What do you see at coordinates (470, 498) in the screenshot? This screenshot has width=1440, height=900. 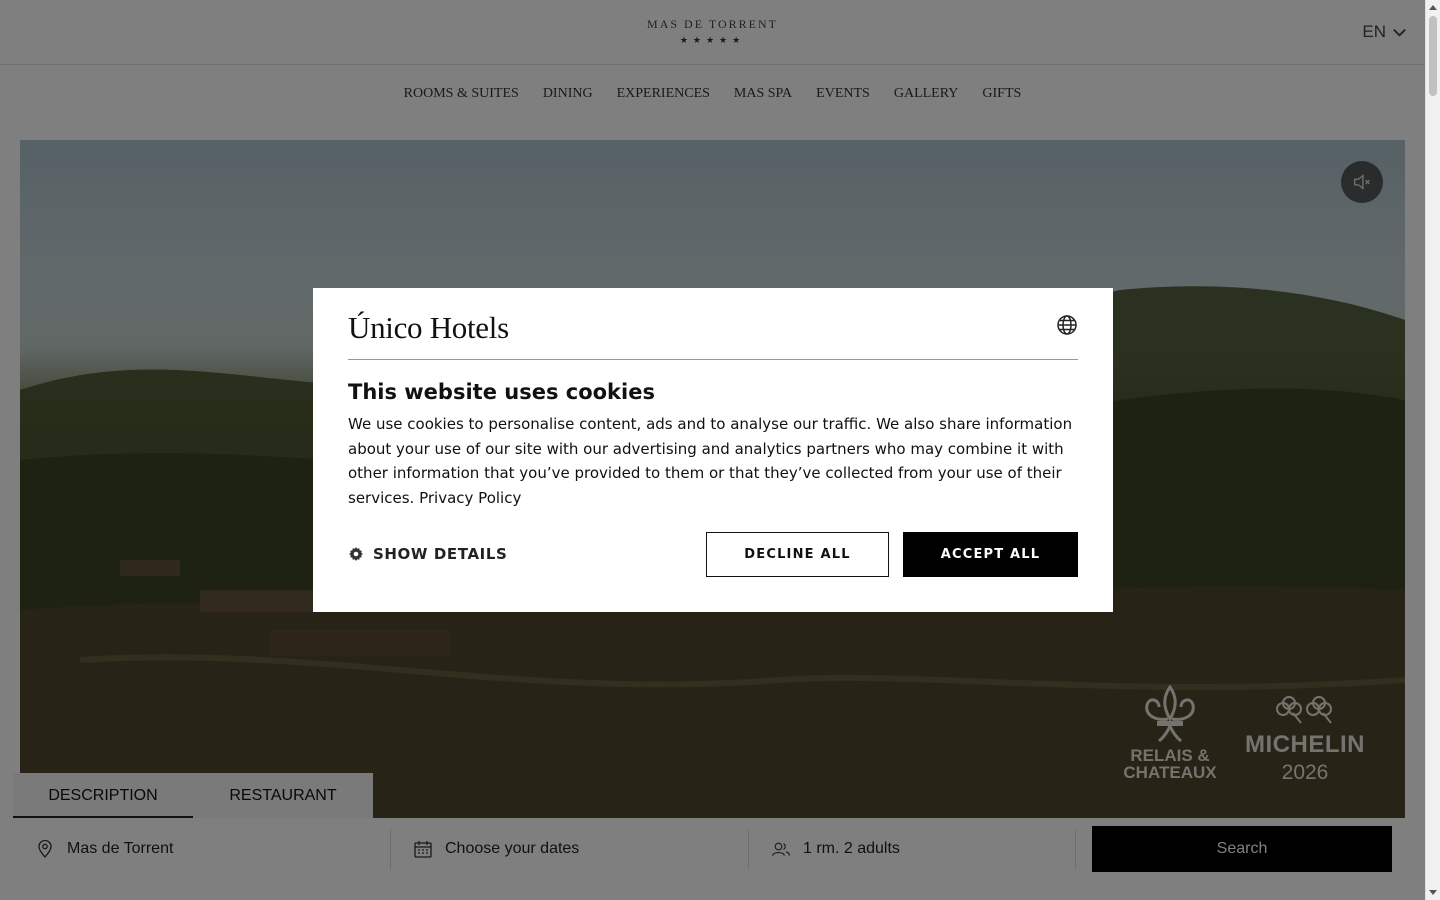 I see `privacy-policy-link: Privacy Policy` at bounding box center [470, 498].